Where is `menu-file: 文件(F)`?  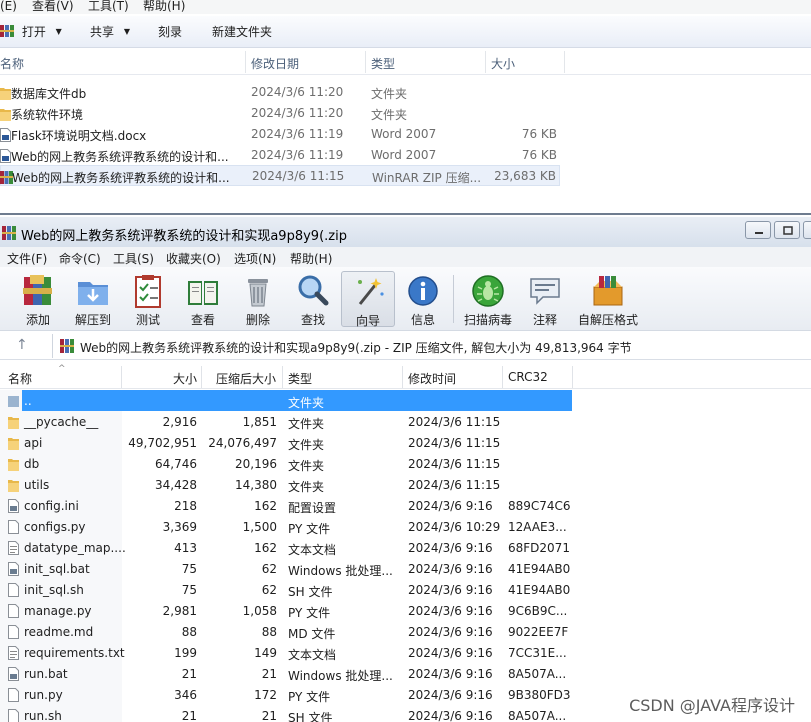
menu-file: 文件(F) is located at coordinates (27, 258).